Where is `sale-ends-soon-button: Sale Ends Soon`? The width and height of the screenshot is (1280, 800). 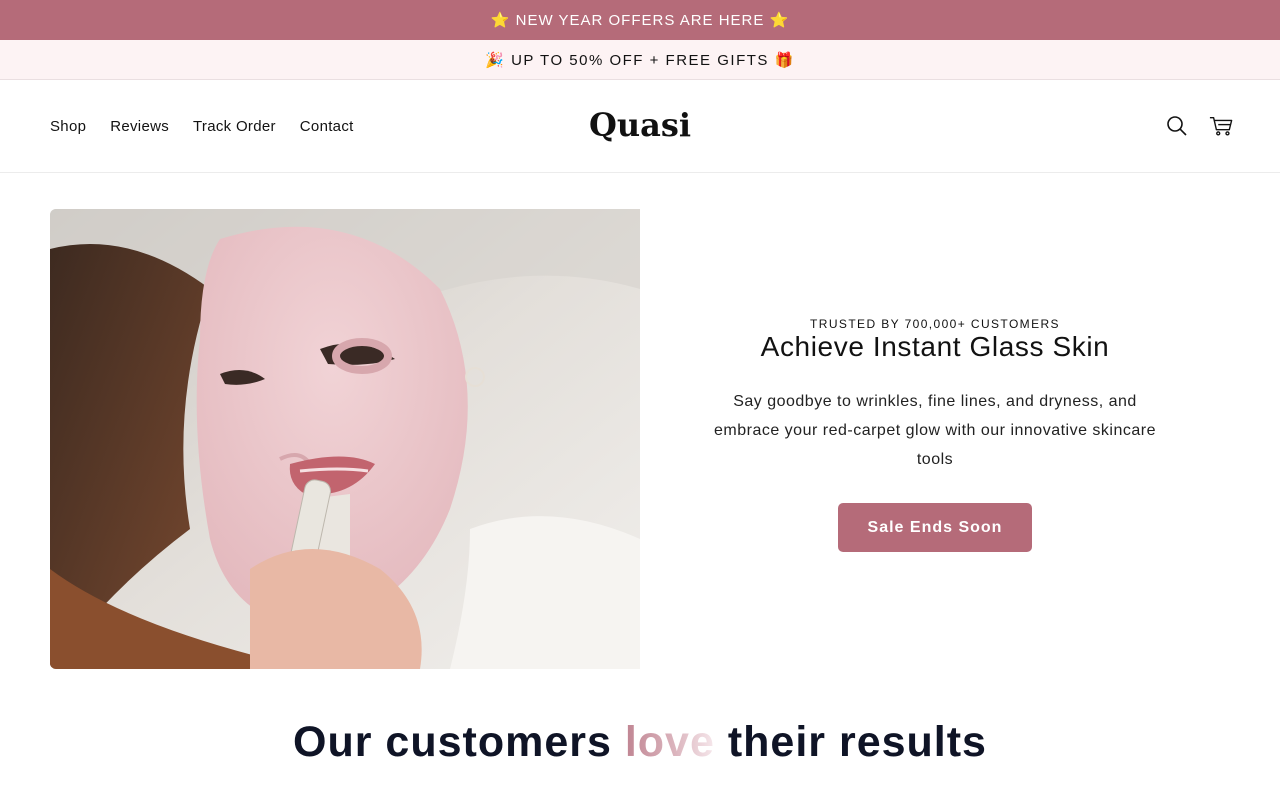 sale-ends-soon-button: Sale Ends Soon is located at coordinates (935, 527).